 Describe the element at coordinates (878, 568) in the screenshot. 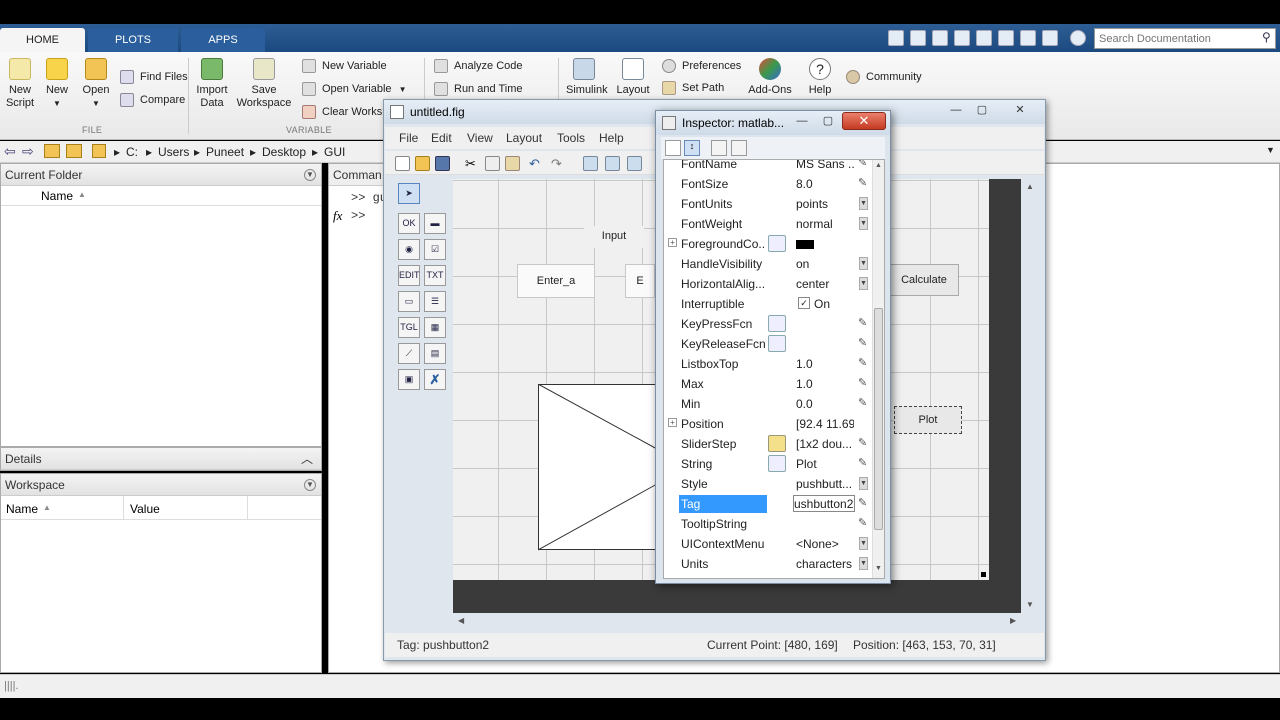

I see `scroll-down-icon: ▼` at that location.